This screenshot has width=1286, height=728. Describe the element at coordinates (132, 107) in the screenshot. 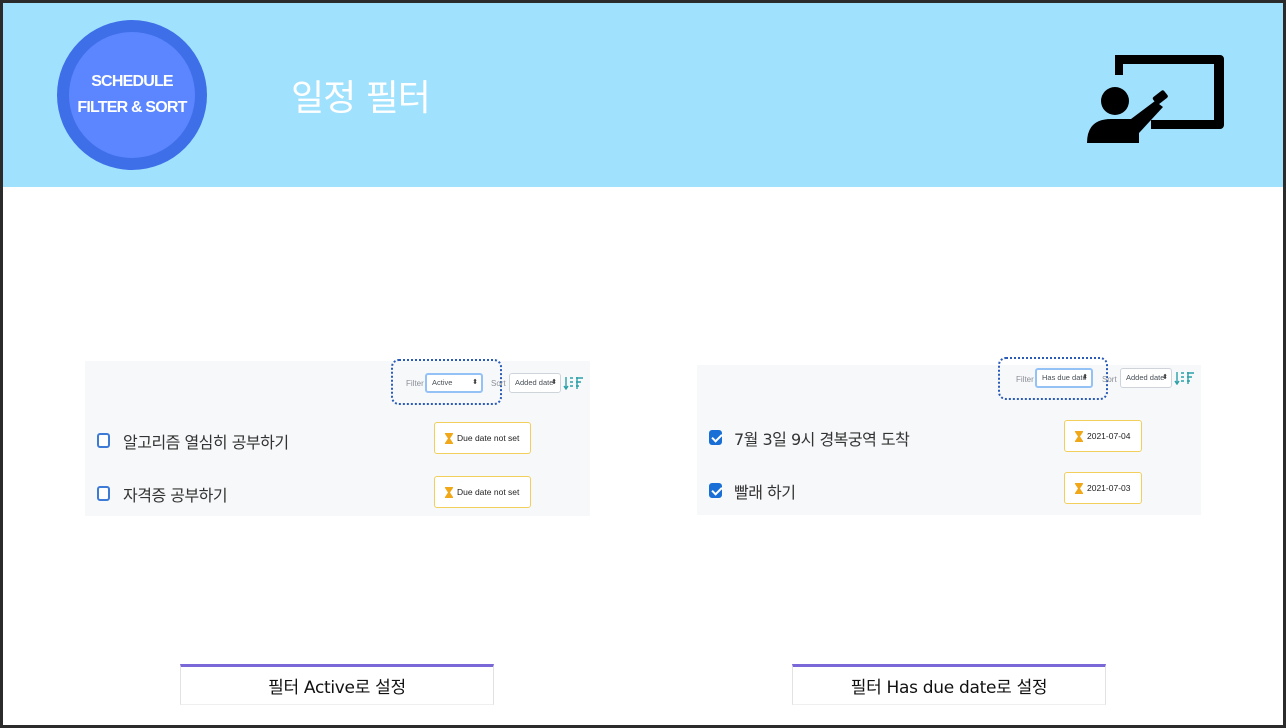

I see `badge-line2: FILTER & SORT` at that location.